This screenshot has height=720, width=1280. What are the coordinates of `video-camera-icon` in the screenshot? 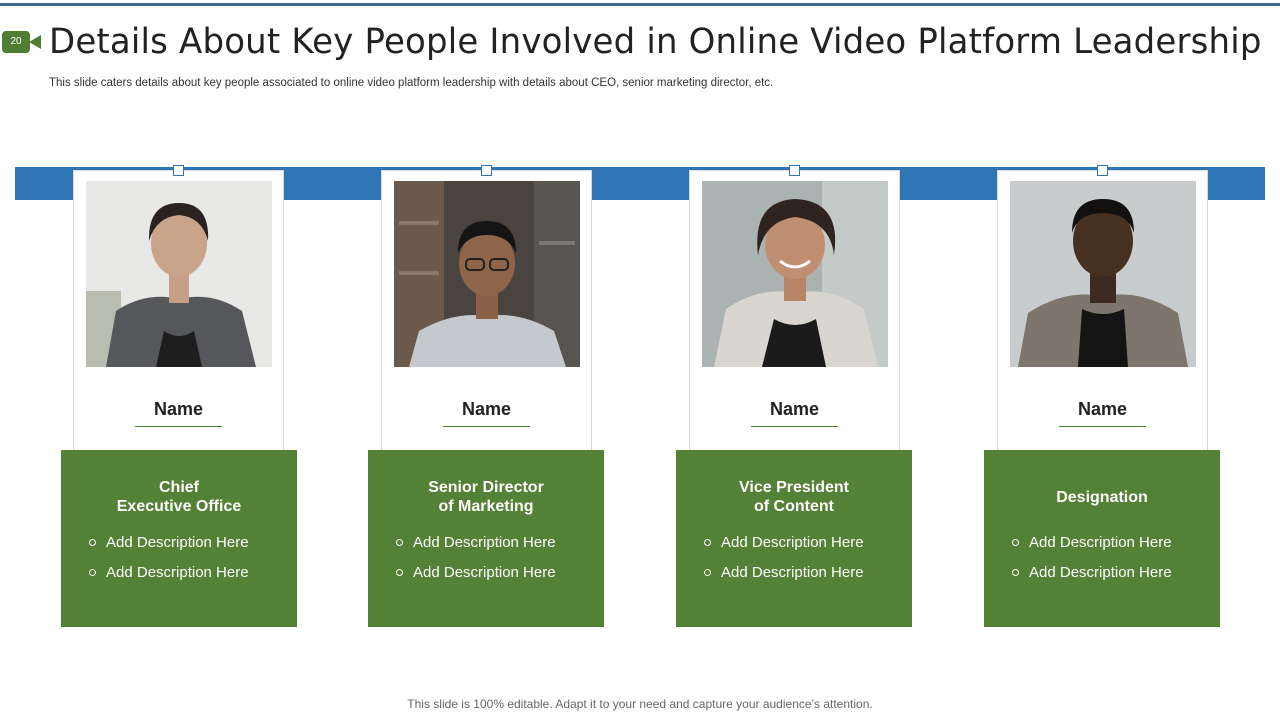 It's located at (35, 42).